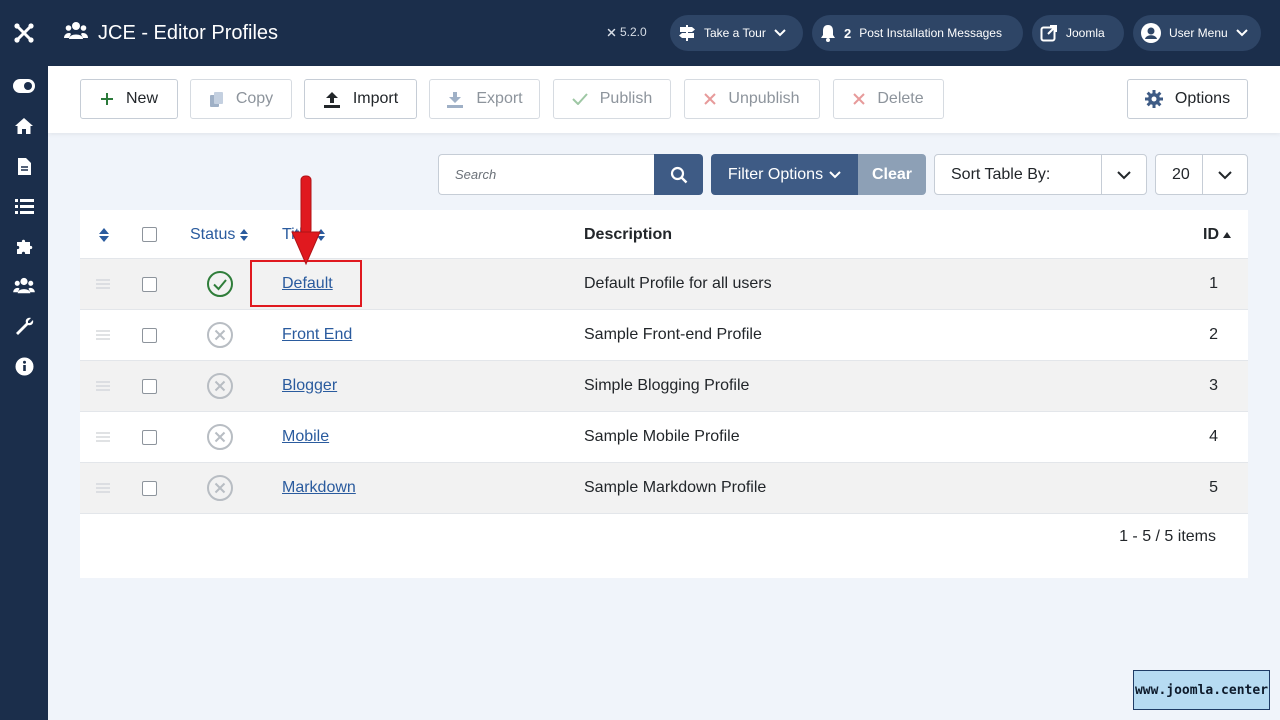 This screenshot has width=1280, height=720. Describe the element at coordinates (1213, 436) in the screenshot. I see `profile-id: 4` at that location.